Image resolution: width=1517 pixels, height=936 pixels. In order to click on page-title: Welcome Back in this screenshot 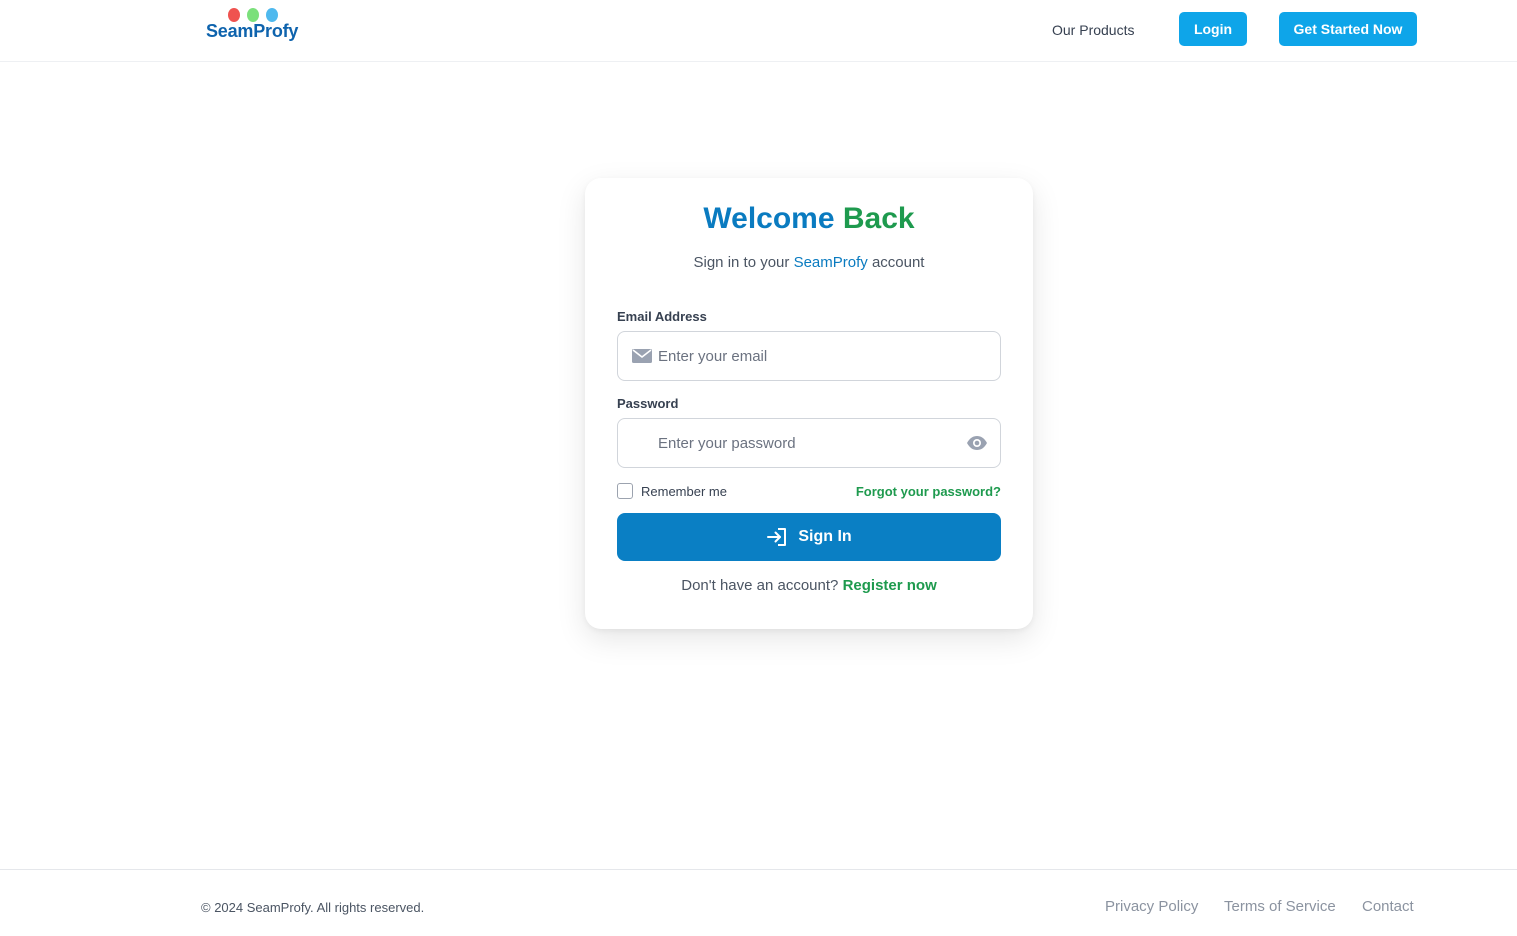, I will do `click(809, 219)`.